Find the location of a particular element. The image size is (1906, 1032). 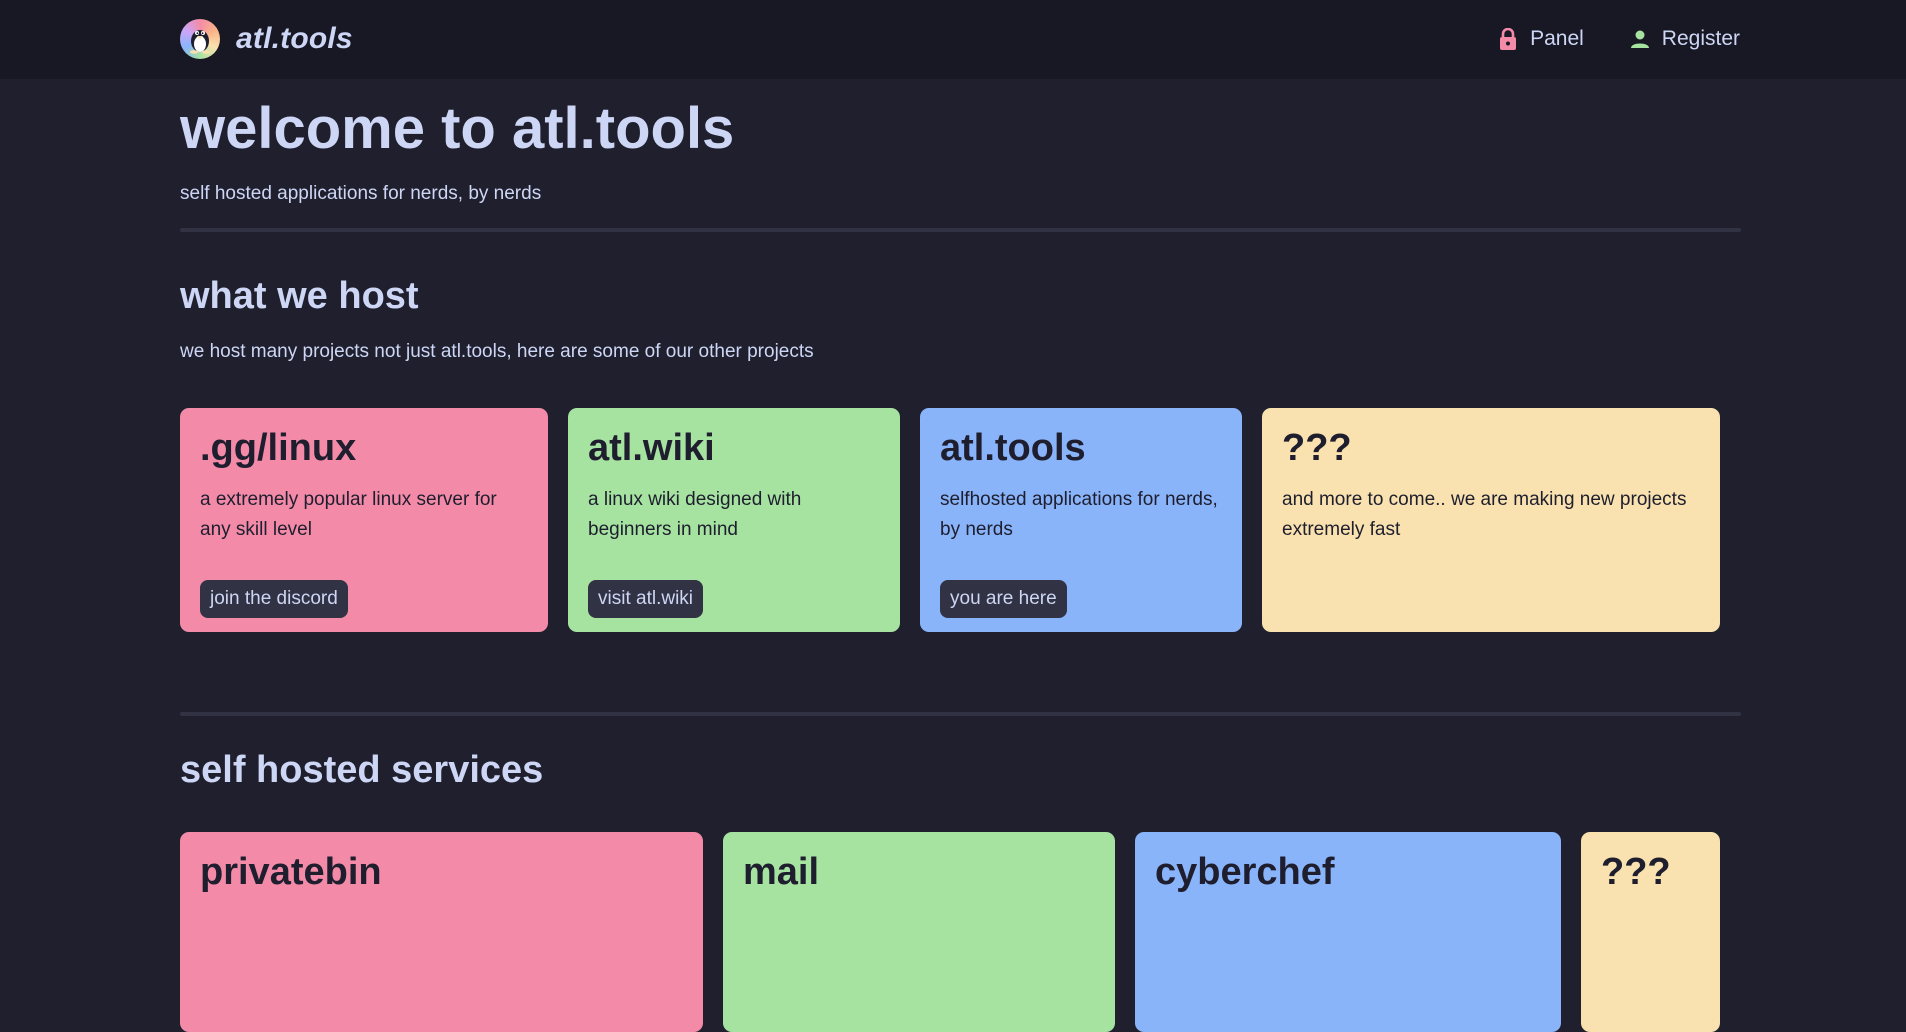

card-title: cyberchef is located at coordinates (1245, 872).